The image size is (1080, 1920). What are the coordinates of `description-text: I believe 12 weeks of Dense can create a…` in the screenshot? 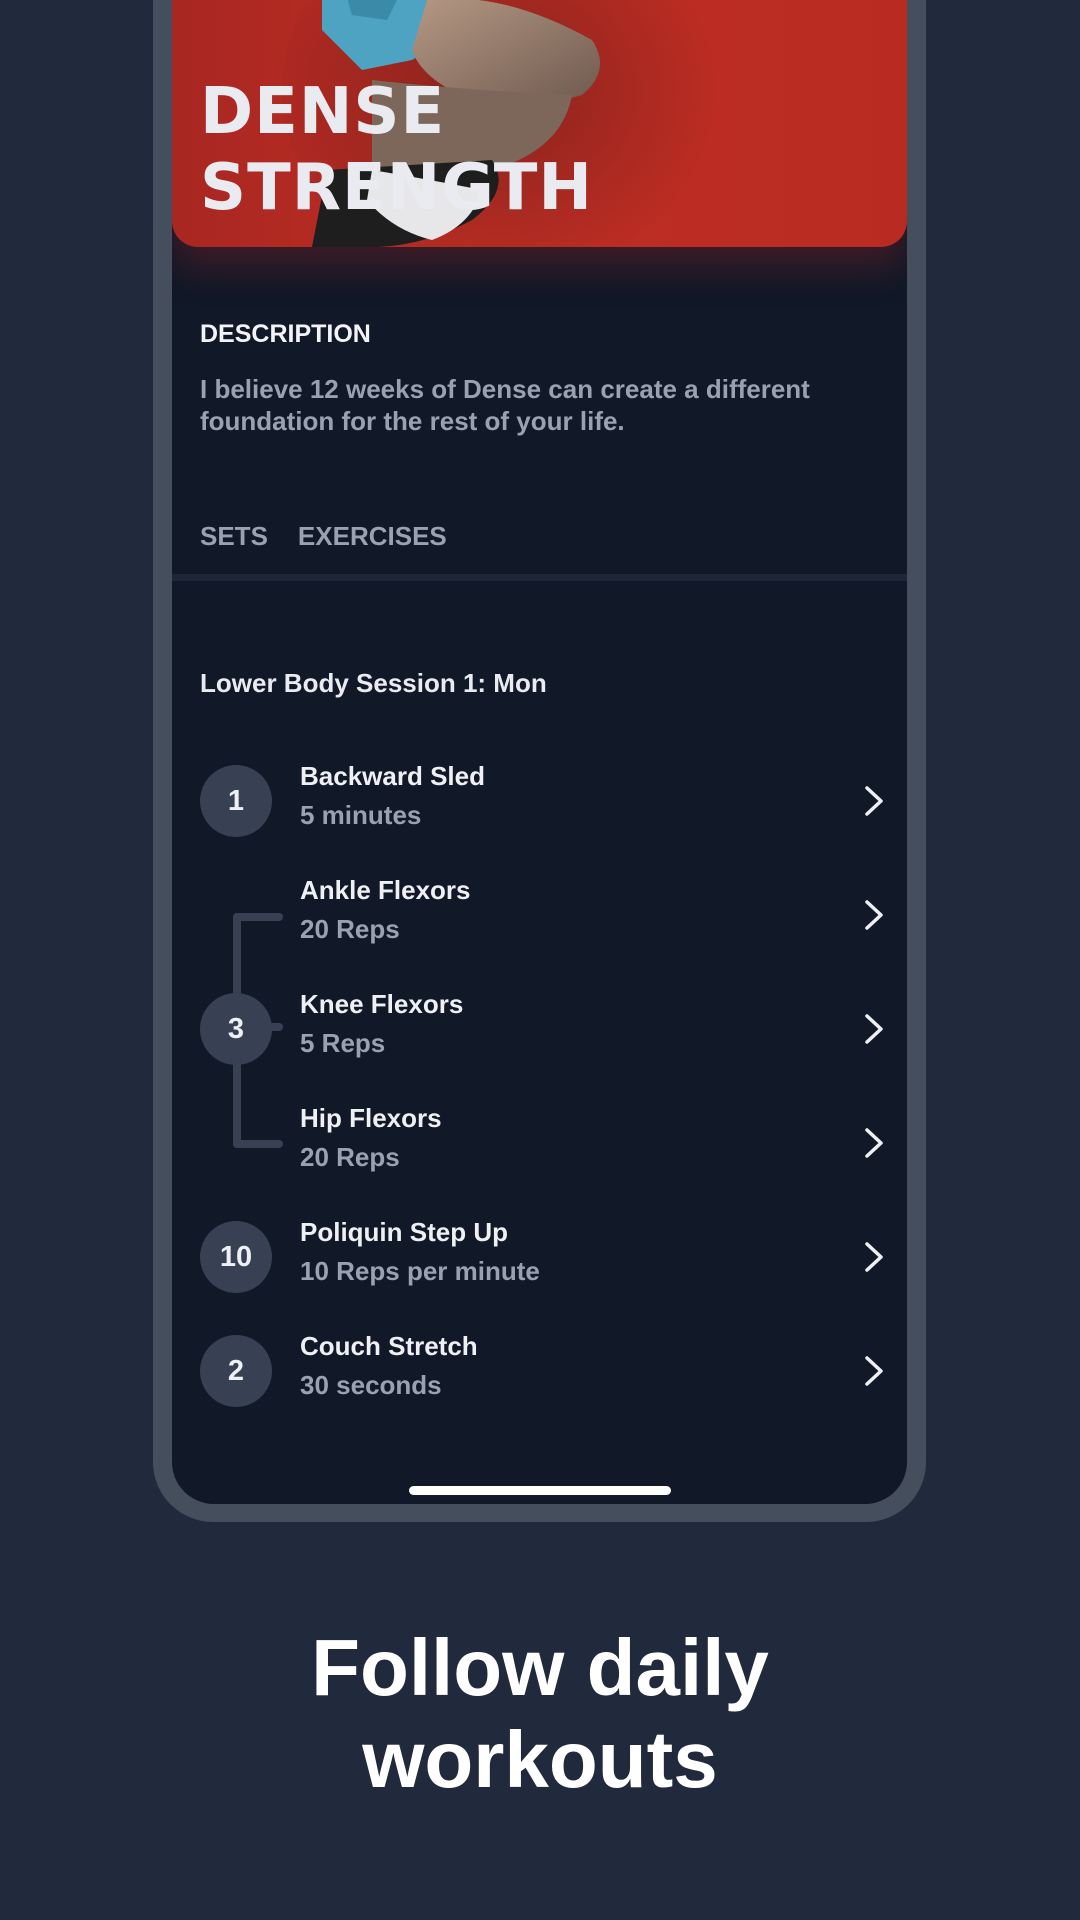 It's located at (505, 405).